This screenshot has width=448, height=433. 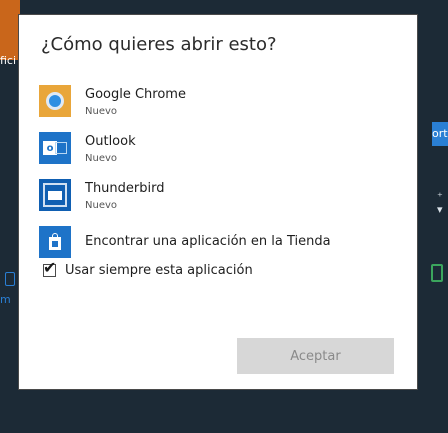 I want to click on background-phone-icon, so click(x=437, y=273).